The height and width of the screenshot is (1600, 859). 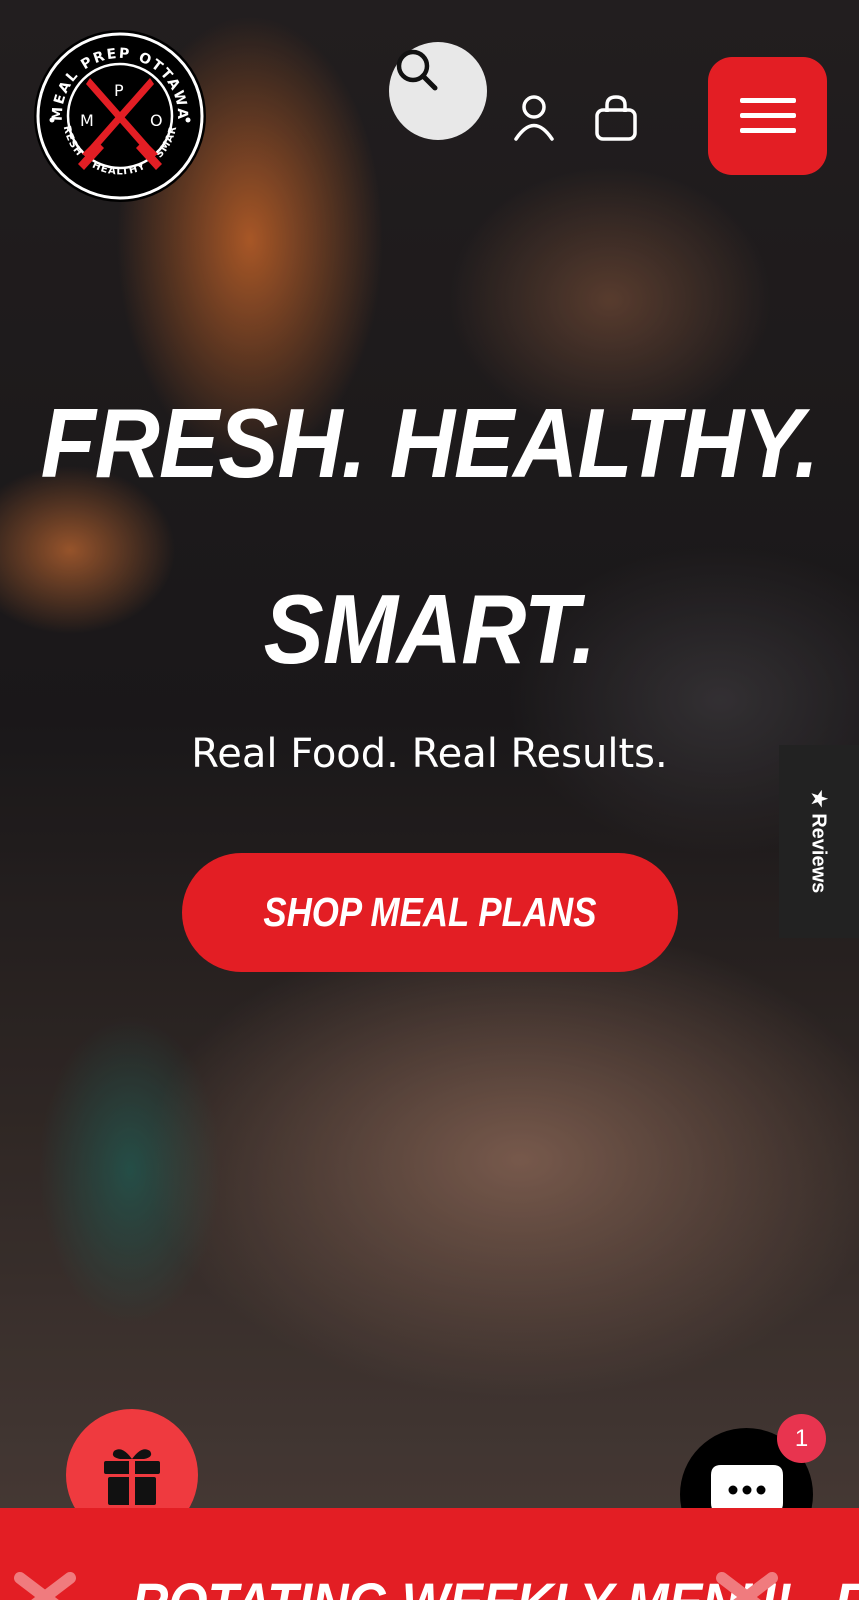 I want to click on shop-meal-plans-button: SHOP MEAL PLANS, so click(x=430, y=912).